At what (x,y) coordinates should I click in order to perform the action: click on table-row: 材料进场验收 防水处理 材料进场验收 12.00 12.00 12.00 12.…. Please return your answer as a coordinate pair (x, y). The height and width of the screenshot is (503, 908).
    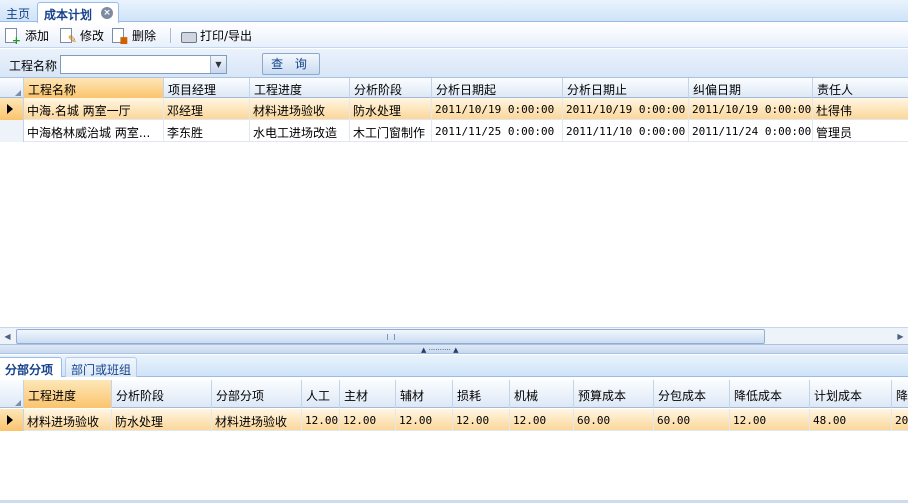
    Looking at the image, I should click on (454, 420).